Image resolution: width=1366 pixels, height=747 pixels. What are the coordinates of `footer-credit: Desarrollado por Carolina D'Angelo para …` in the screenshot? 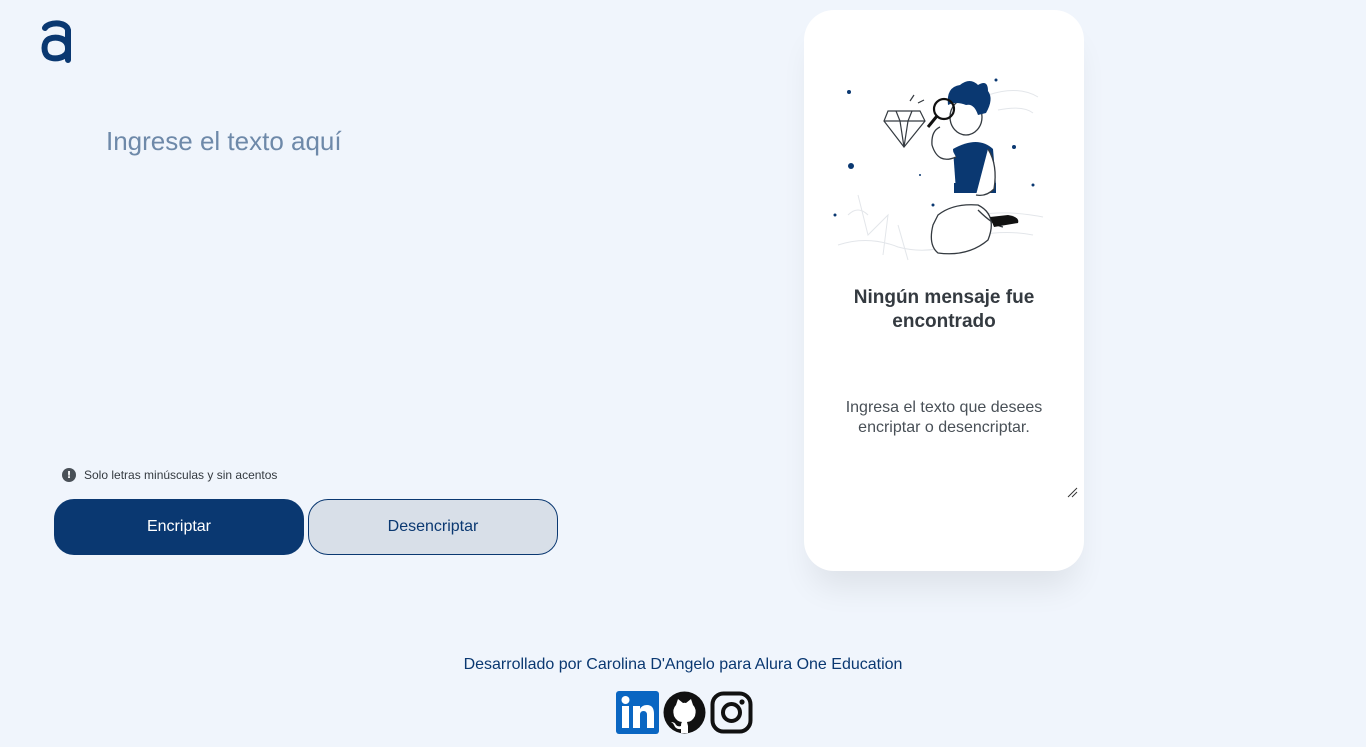 It's located at (683, 664).